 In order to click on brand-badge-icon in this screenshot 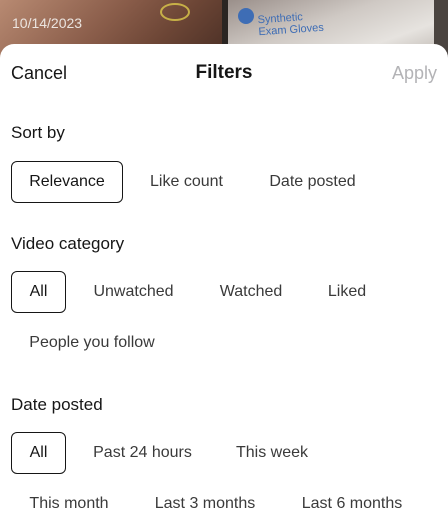, I will do `click(246, 16)`.